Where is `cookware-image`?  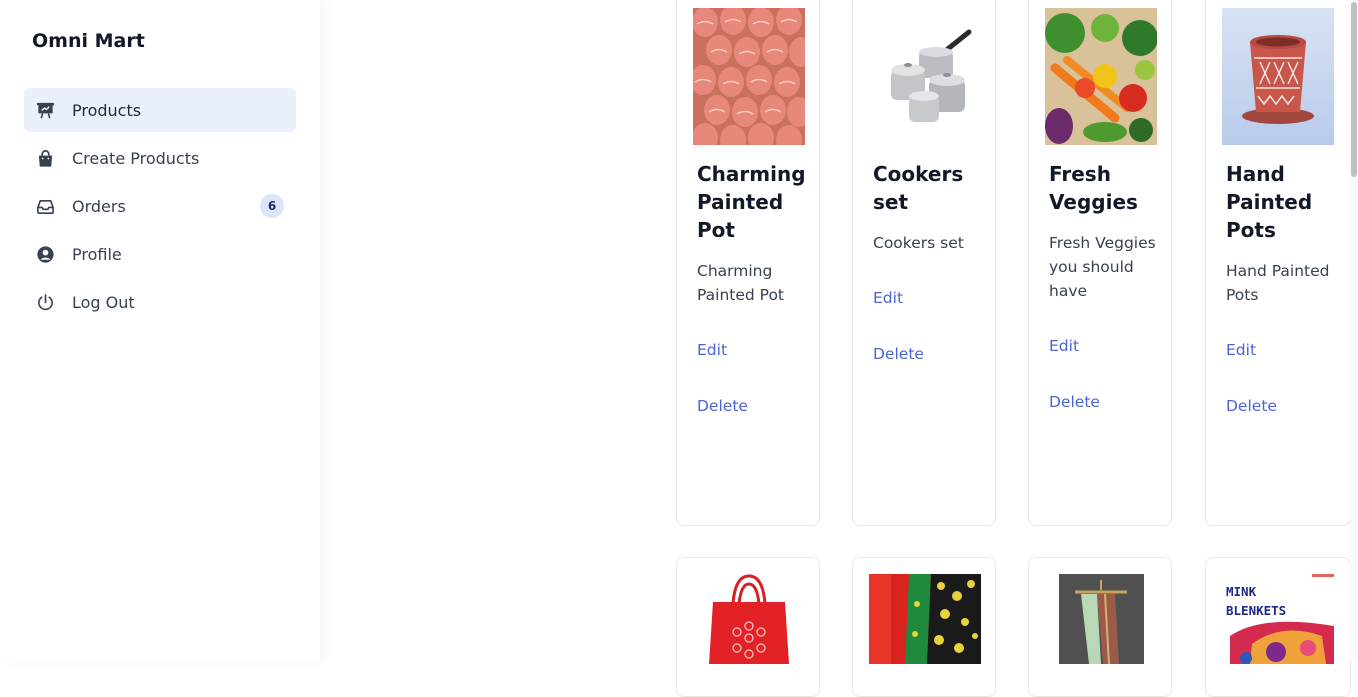
cookware-image is located at coordinates (925, 76).